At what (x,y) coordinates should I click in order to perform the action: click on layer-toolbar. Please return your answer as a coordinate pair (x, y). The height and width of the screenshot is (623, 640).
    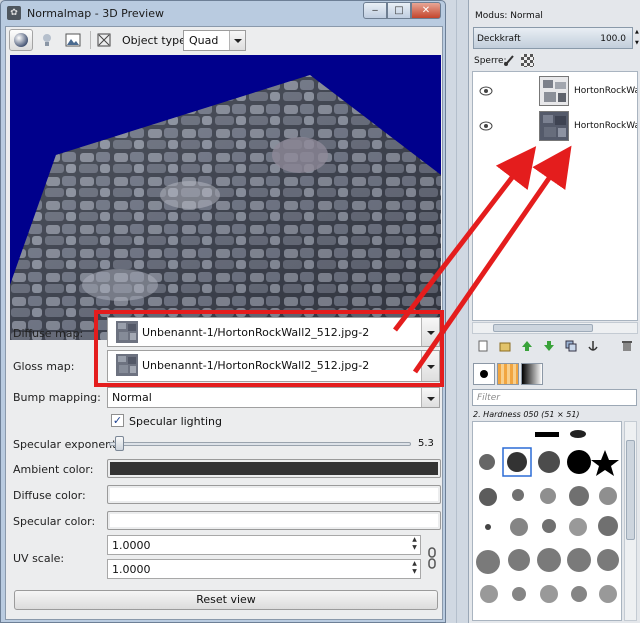
    Looking at the image, I should click on (554, 347).